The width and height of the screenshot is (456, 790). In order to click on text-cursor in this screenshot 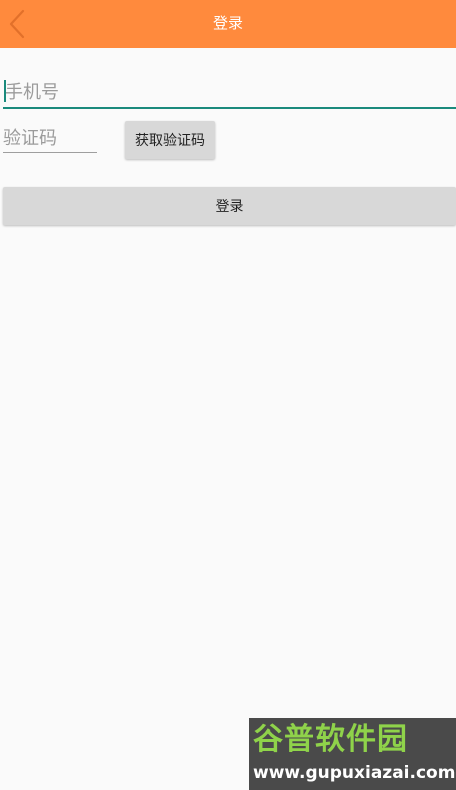, I will do `click(5, 91)`.